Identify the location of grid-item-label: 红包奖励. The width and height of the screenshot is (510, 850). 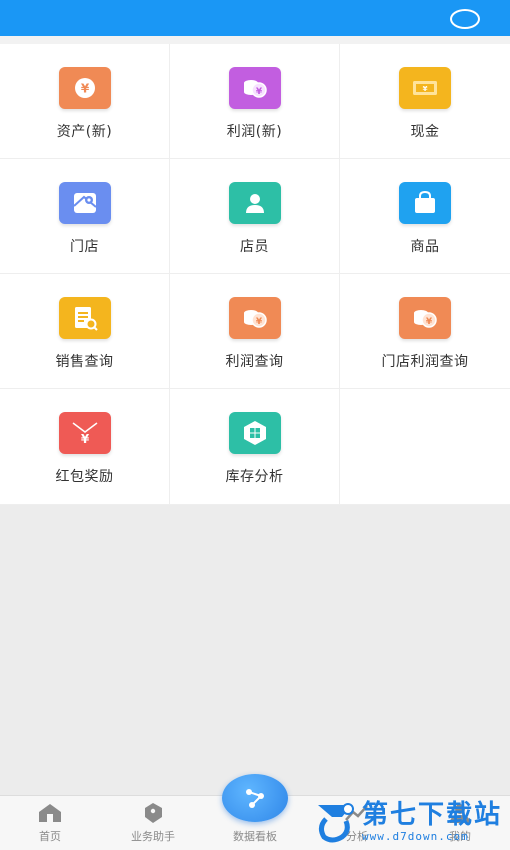
(84, 477).